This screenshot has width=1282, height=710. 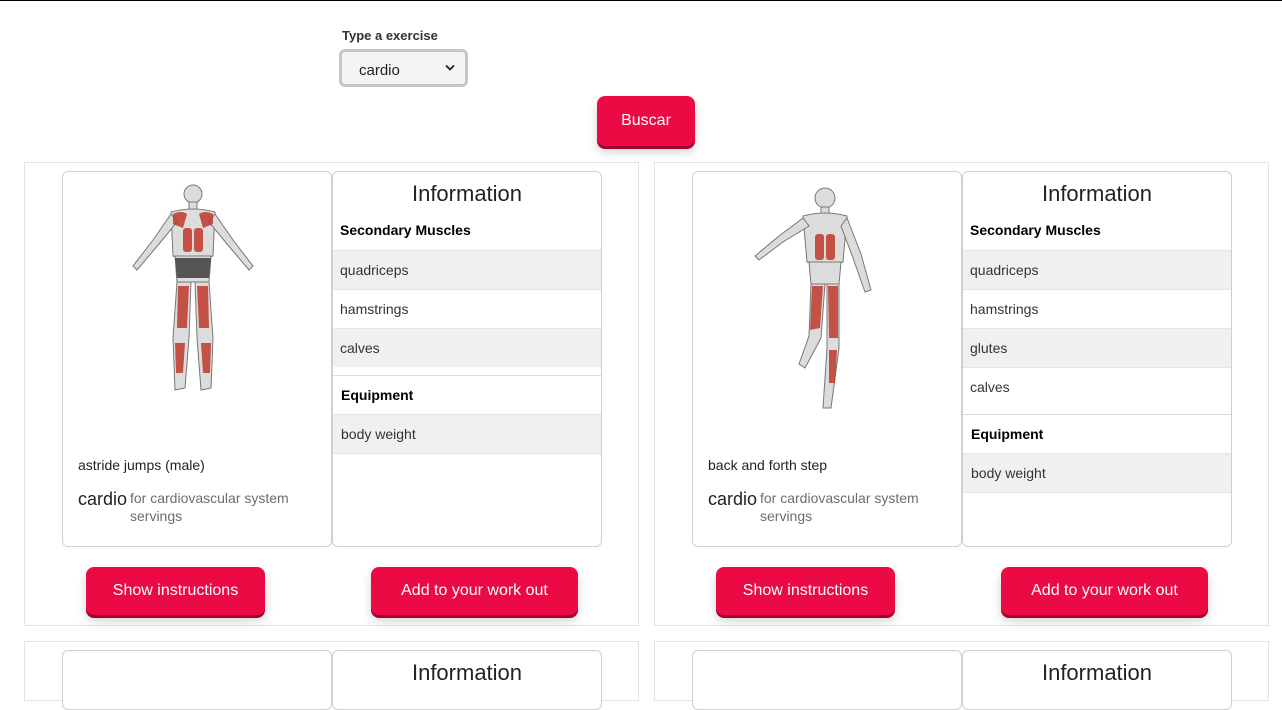 What do you see at coordinates (141, 465) in the screenshot?
I see `exercise-name: astride jumps (male)` at bounding box center [141, 465].